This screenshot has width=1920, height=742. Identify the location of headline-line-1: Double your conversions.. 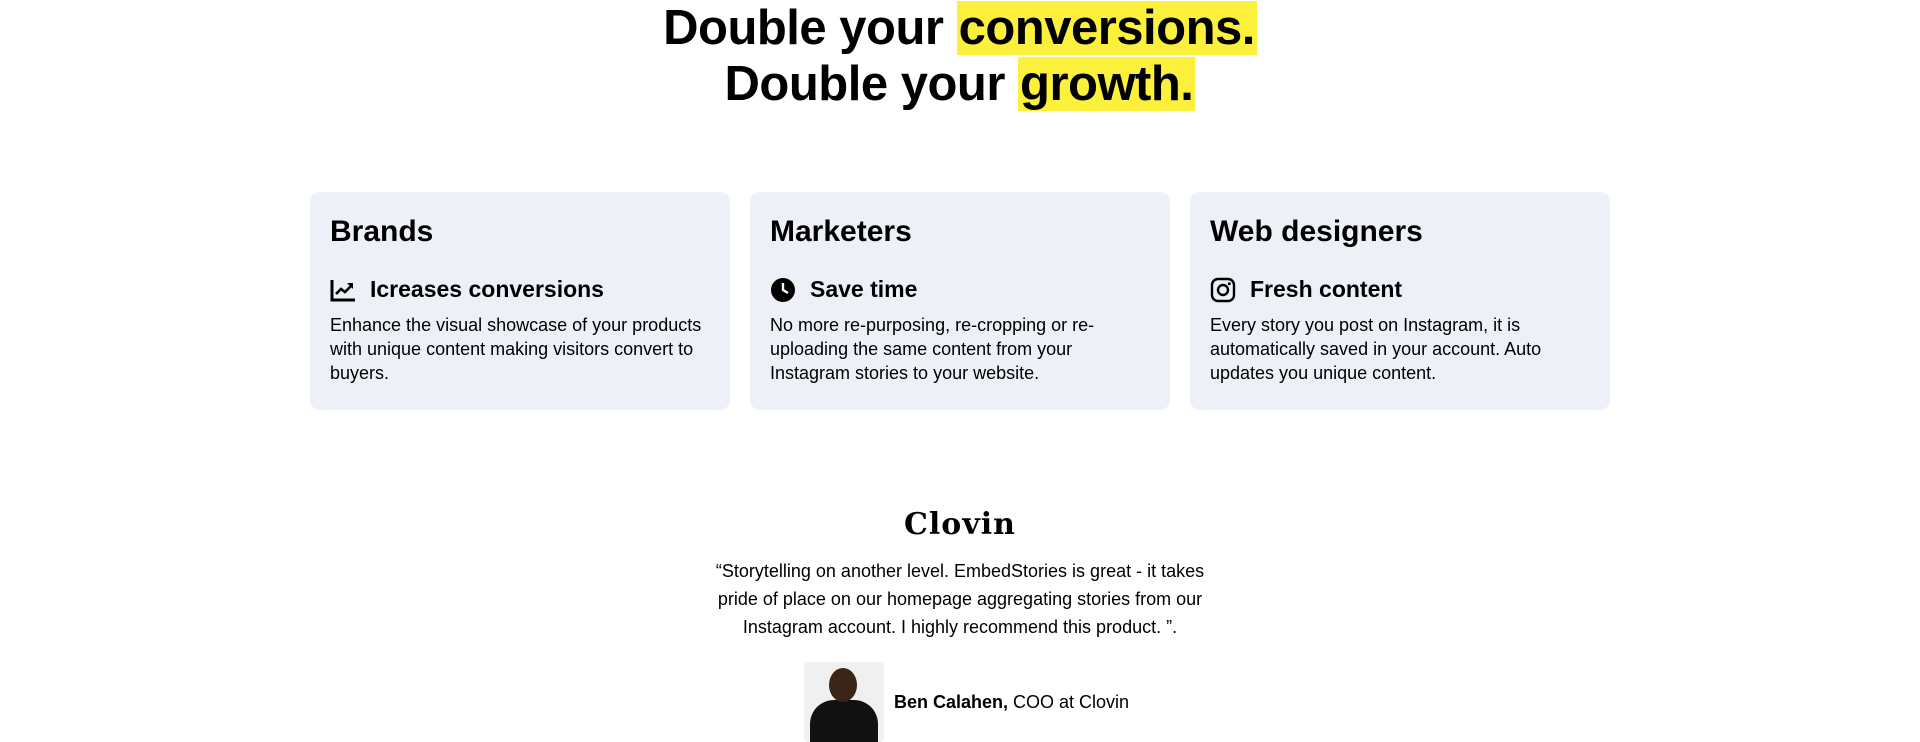
(960, 28).